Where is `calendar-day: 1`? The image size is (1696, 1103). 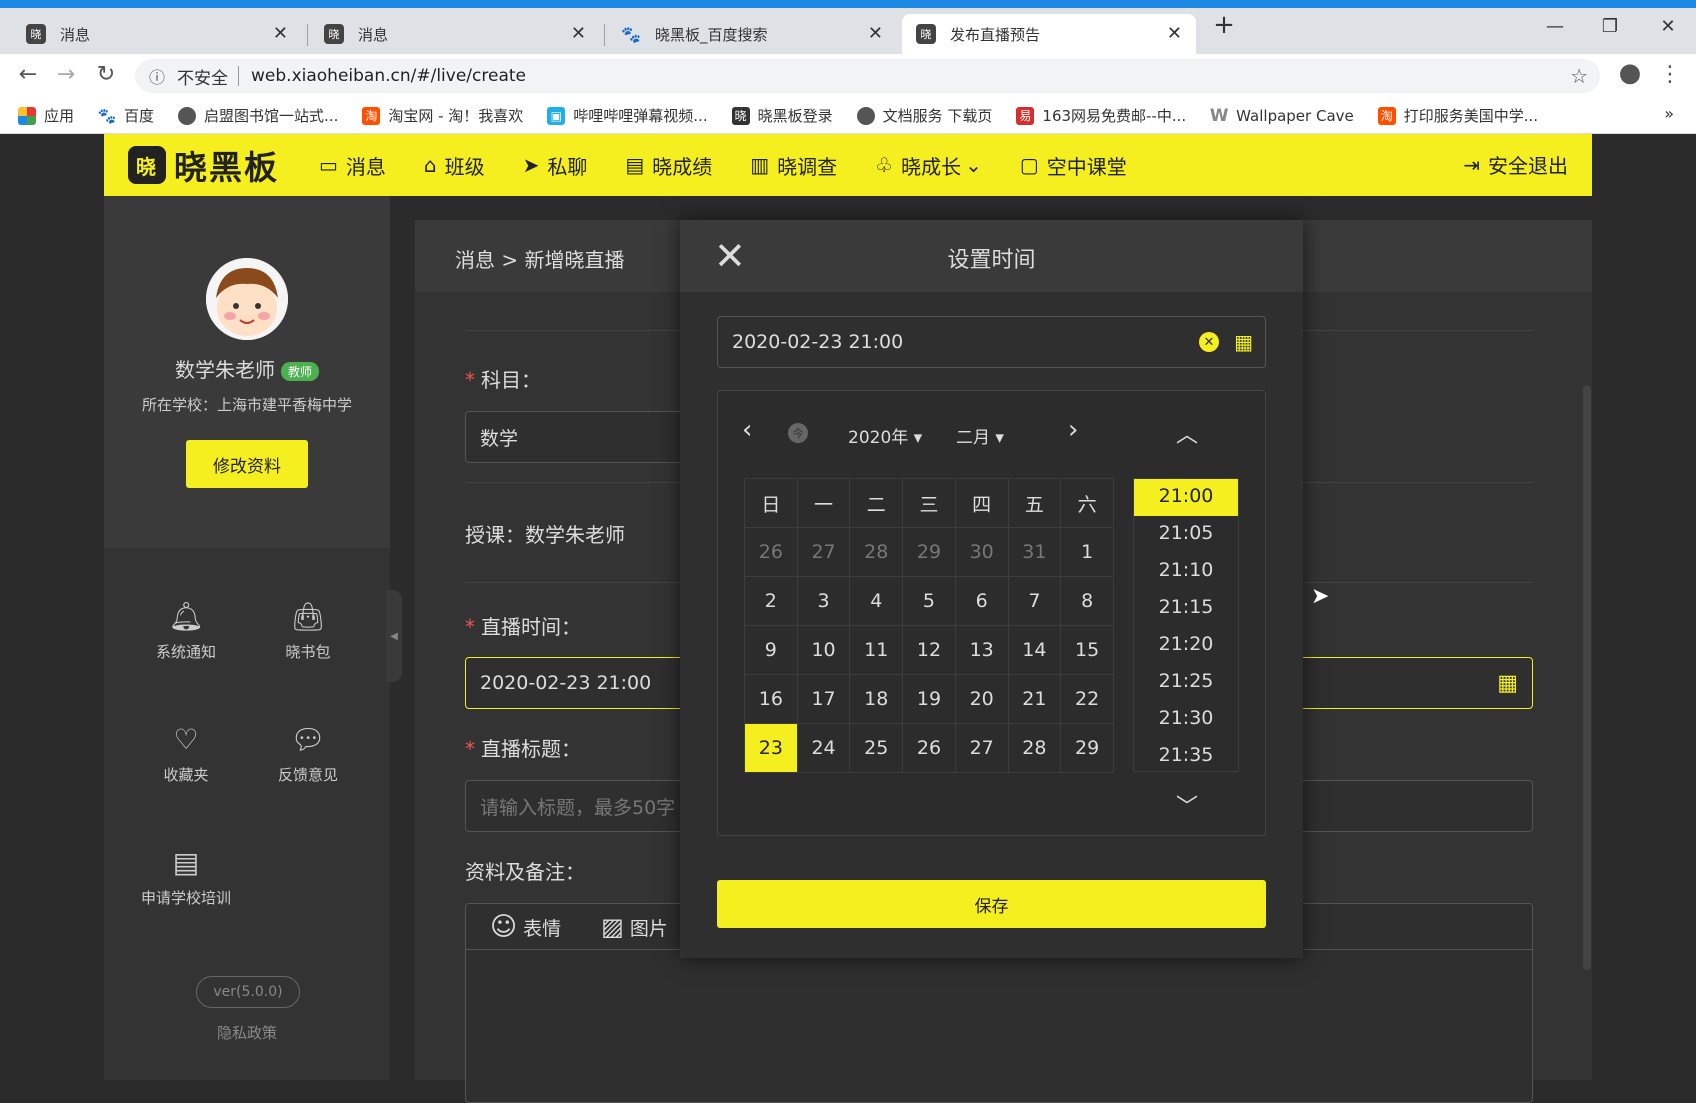 calendar-day: 1 is located at coordinates (1087, 552).